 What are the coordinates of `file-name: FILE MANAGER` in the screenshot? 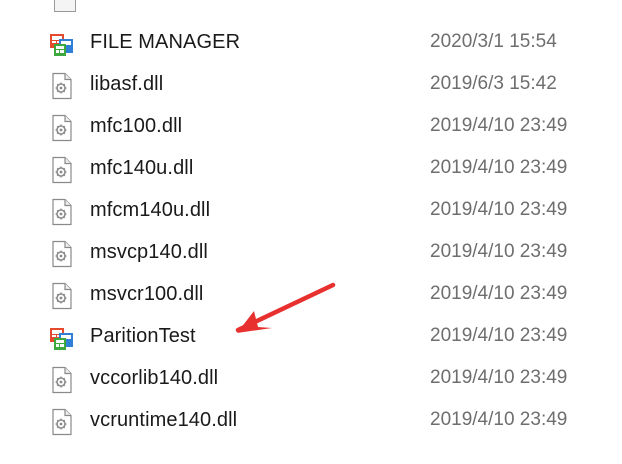 It's located at (165, 42).